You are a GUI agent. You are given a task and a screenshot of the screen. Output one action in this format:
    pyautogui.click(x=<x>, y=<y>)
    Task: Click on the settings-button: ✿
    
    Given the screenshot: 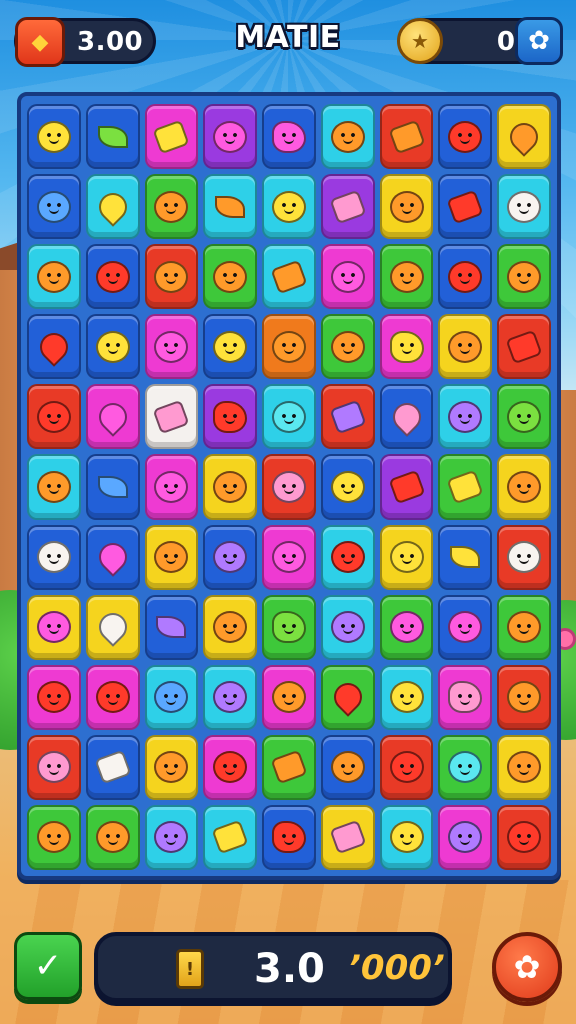 What is the action you would take?
    pyautogui.click(x=539, y=41)
    